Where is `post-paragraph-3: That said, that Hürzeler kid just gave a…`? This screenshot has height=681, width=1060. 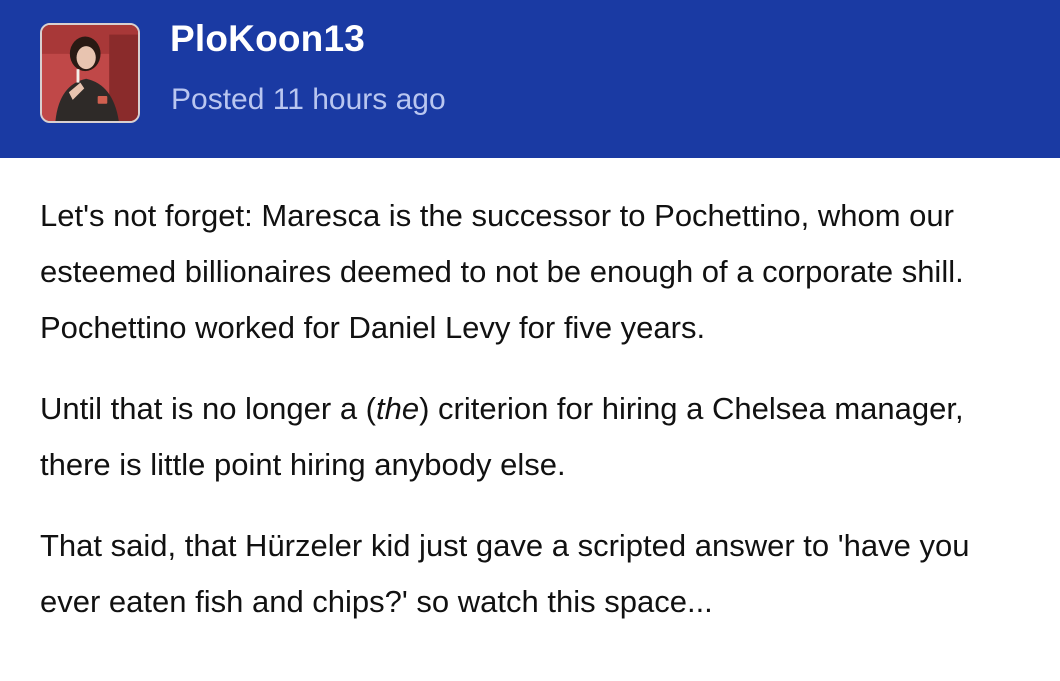
post-paragraph-3: That said, that Hürzeler kid just gave a… is located at coordinates (505, 573).